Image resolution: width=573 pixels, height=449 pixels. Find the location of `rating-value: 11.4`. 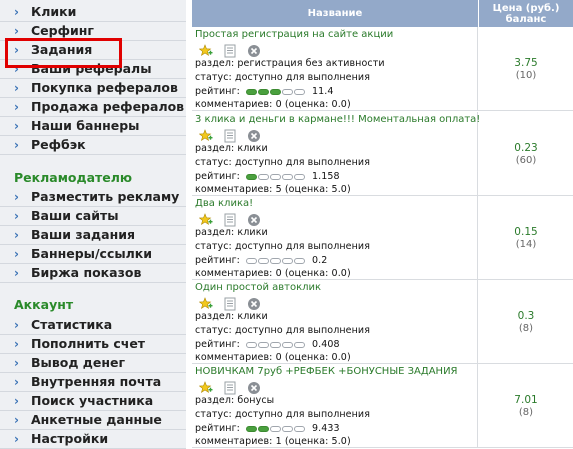

rating-value: 11.4 is located at coordinates (322, 91).